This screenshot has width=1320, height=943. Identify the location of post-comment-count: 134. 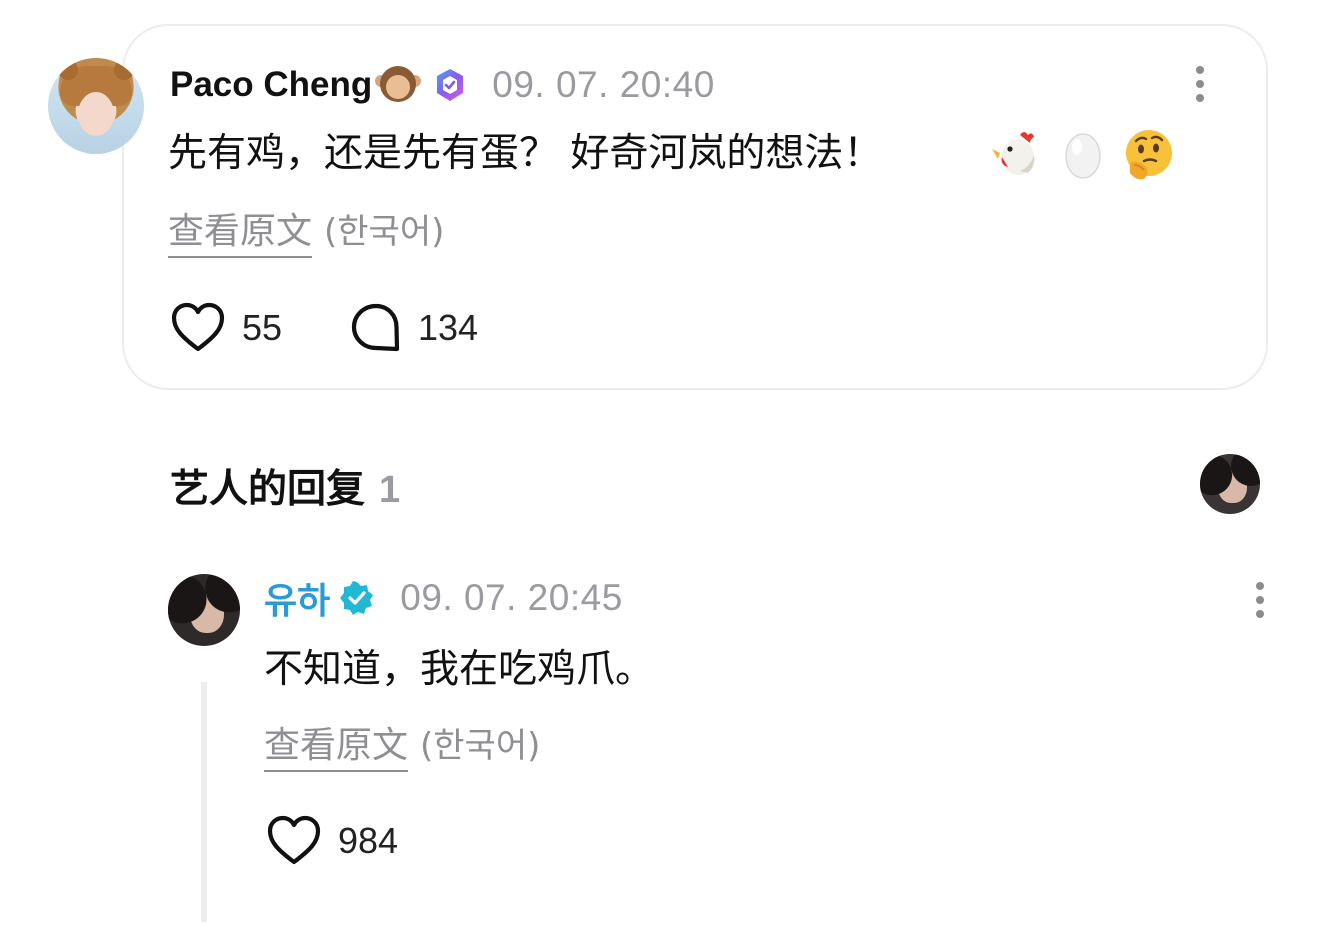
(448, 327).